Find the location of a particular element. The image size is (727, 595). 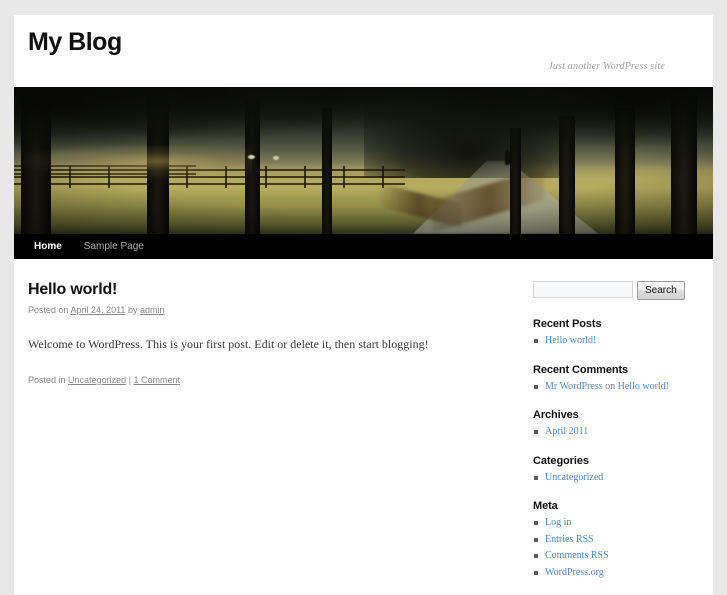

widget-title: Categories is located at coordinates (561, 460).